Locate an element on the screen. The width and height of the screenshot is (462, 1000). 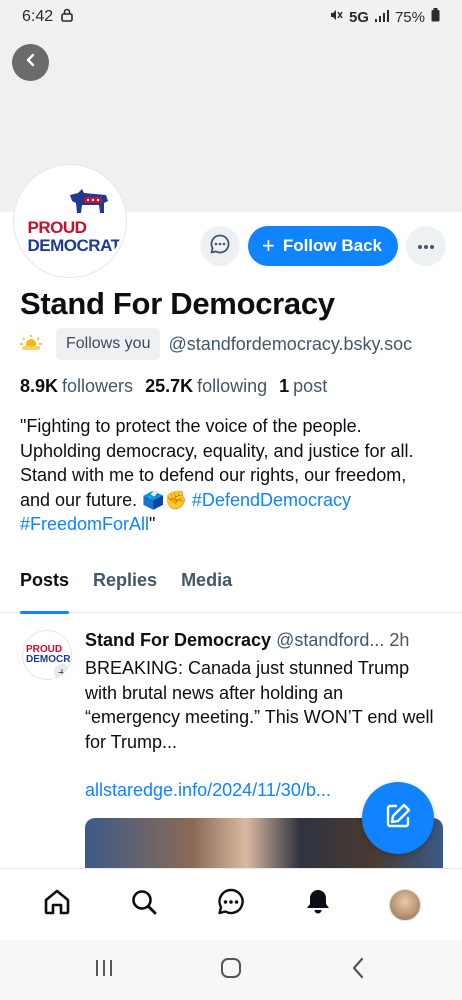
following-stat: 25.7K following is located at coordinates (206, 386).